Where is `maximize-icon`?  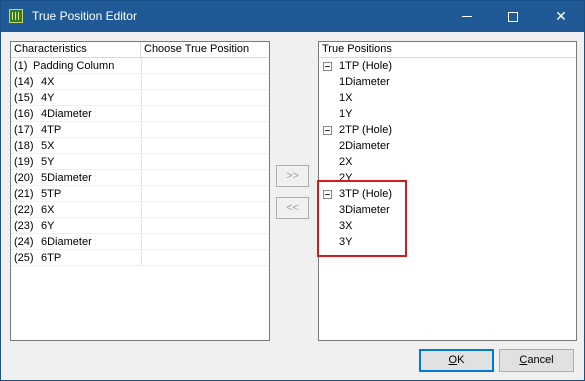
maximize-icon is located at coordinates (513, 16).